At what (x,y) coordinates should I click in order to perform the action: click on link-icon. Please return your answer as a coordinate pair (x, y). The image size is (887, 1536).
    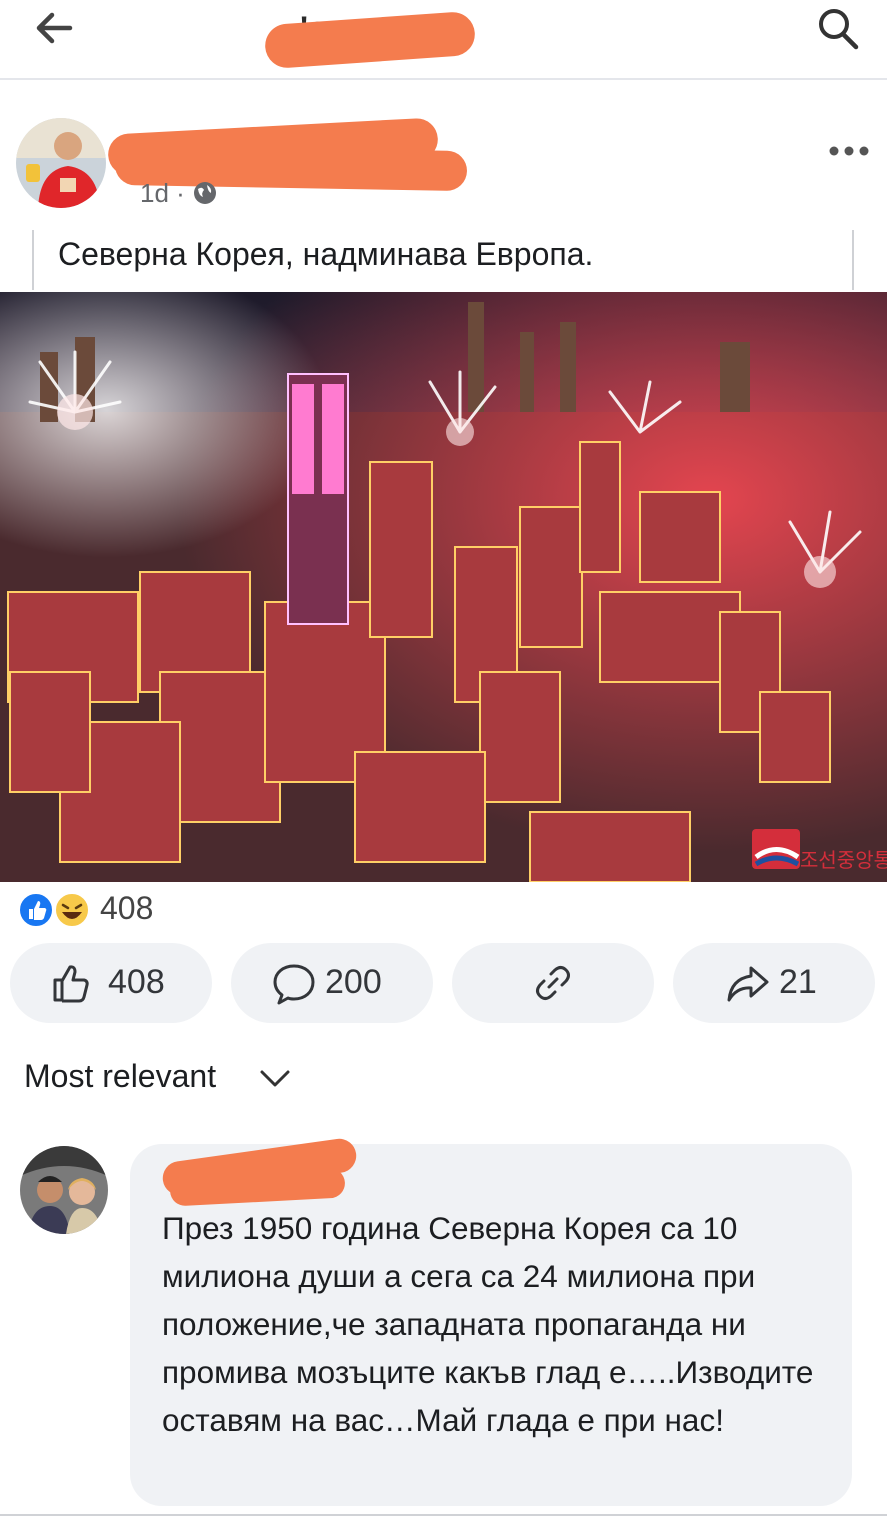
    Looking at the image, I should click on (553, 983).